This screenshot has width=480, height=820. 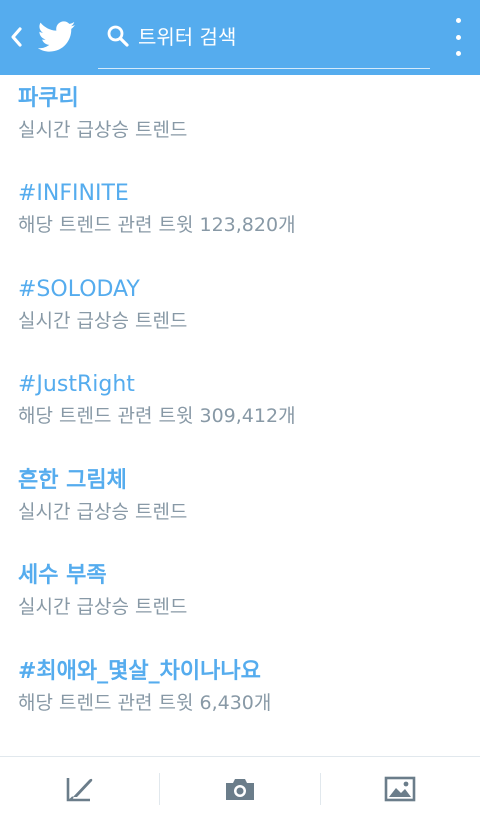 I want to click on search-input: 트위터 검색, so click(x=264, y=41).